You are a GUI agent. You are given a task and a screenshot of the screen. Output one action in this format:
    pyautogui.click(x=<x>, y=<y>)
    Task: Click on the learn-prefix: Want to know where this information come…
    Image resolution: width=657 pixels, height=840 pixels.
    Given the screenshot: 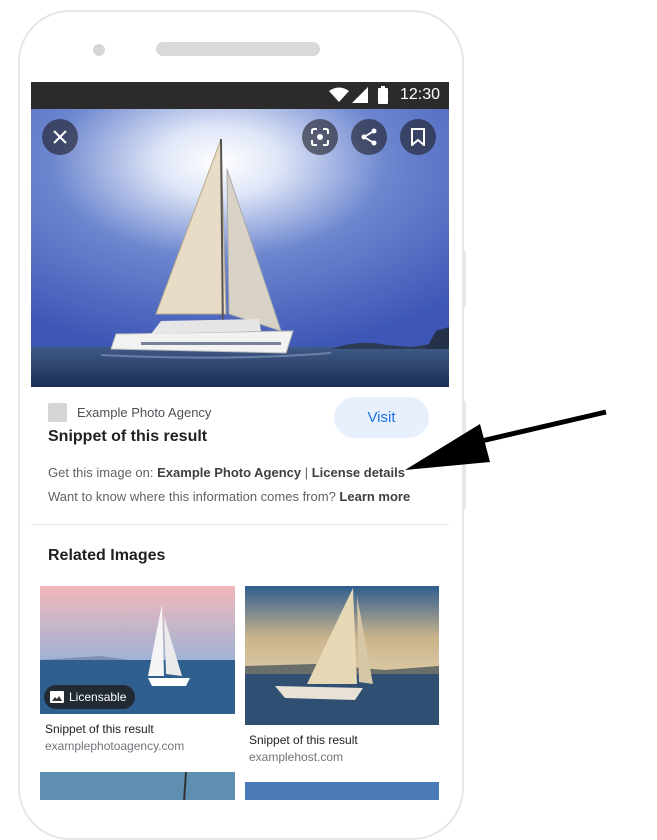 What is the action you would take?
    pyautogui.click(x=194, y=496)
    